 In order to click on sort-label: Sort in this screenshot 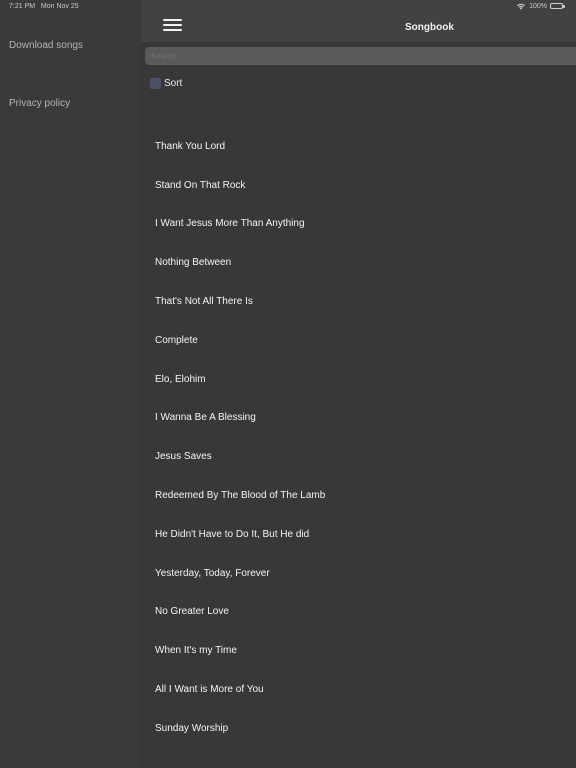, I will do `click(173, 83)`.